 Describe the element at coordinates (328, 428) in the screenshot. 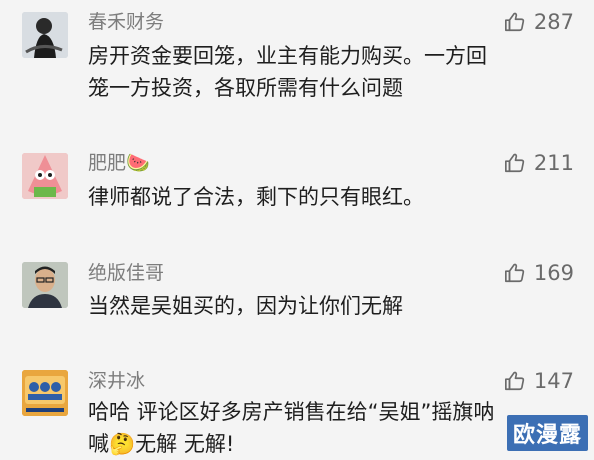

I see `comment-text: 哈哈 评论区好多房产销售在给“吴姐”摇旗呐 喊🤔无解 无解!` at that location.